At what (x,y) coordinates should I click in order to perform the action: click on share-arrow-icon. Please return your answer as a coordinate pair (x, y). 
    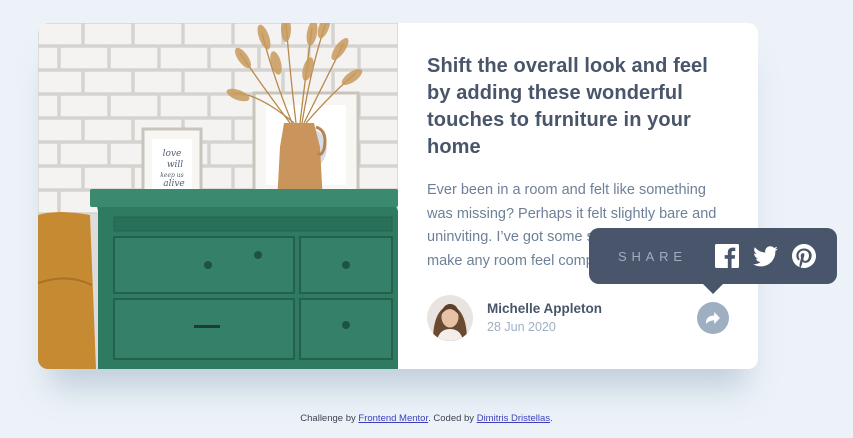
    Looking at the image, I should click on (713, 318).